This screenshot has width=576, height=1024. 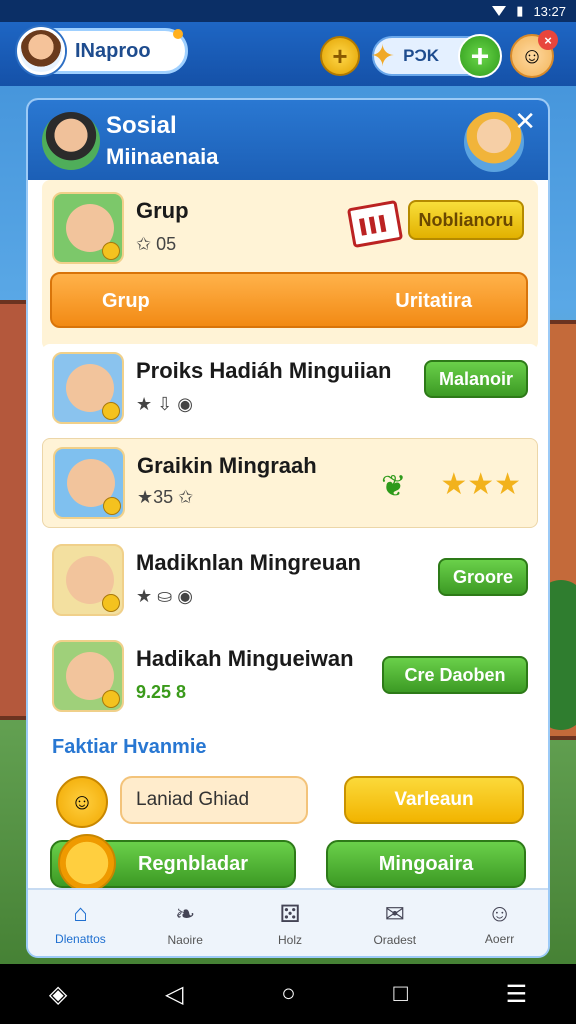 I want to click on tab-dice: ⚄ Holz, so click(x=290, y=923).